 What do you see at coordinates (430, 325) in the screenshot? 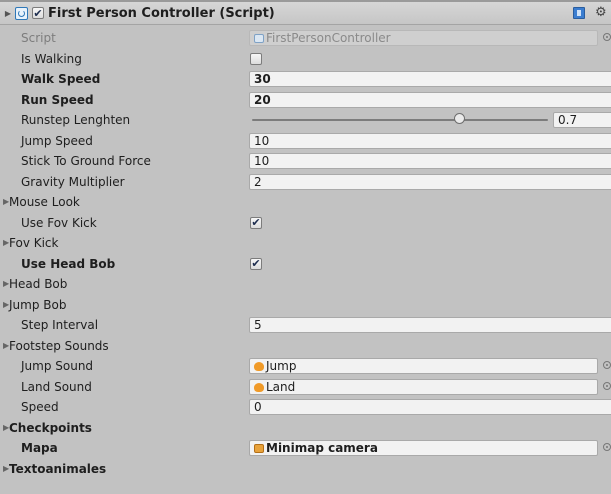
I see `step-interval-input: 5` at bounding box center [430, 325].